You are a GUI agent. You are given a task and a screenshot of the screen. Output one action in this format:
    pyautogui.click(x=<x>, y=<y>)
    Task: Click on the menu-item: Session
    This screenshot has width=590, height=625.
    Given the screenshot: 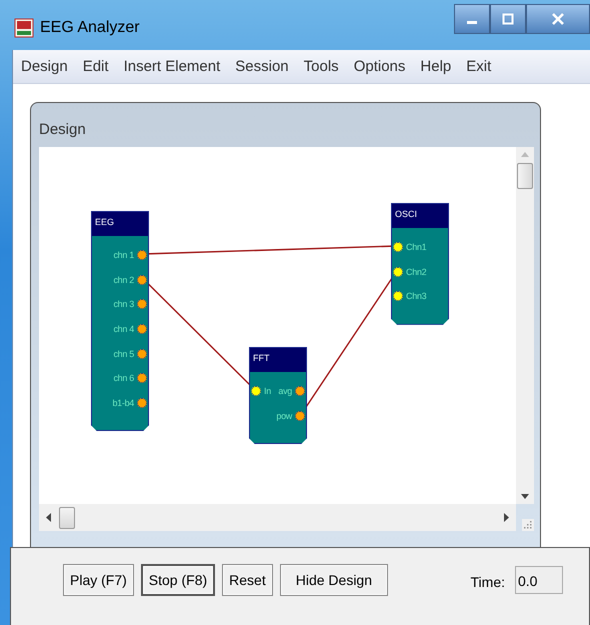 What is the action you would take?
    pyautogui.click(x=262, y=66)
    